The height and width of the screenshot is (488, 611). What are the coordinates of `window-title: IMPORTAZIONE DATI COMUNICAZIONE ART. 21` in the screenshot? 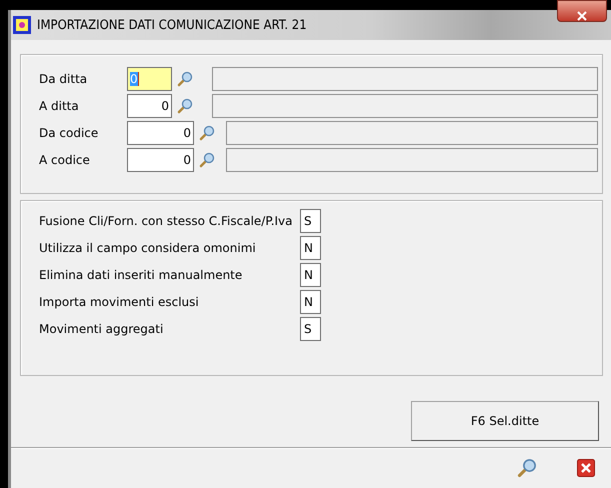 It's located at (172, 25).